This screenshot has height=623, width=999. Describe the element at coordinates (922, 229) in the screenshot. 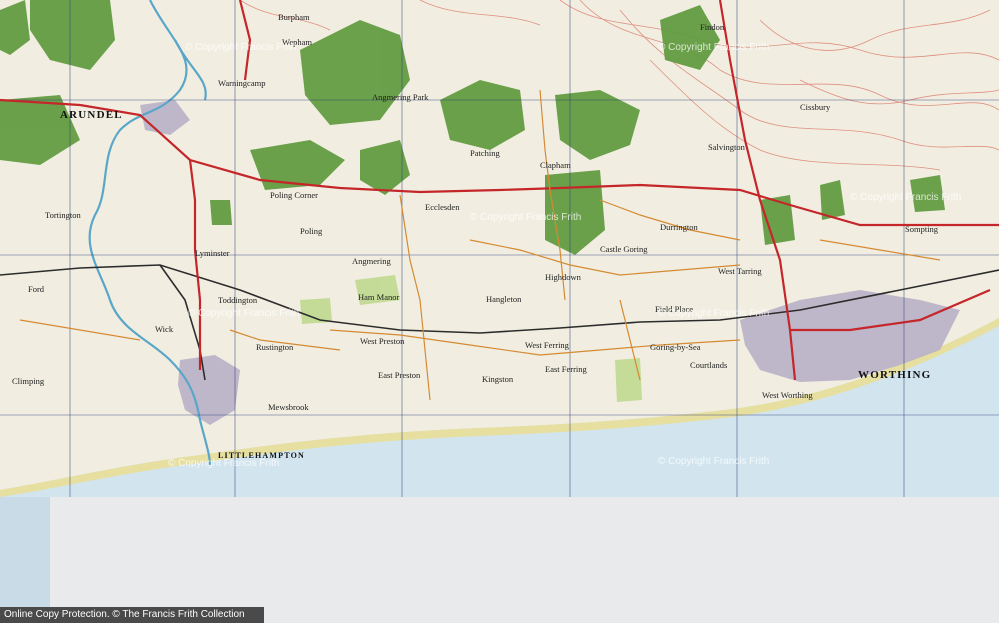

I see `label-sompting: Sompting` at that location.